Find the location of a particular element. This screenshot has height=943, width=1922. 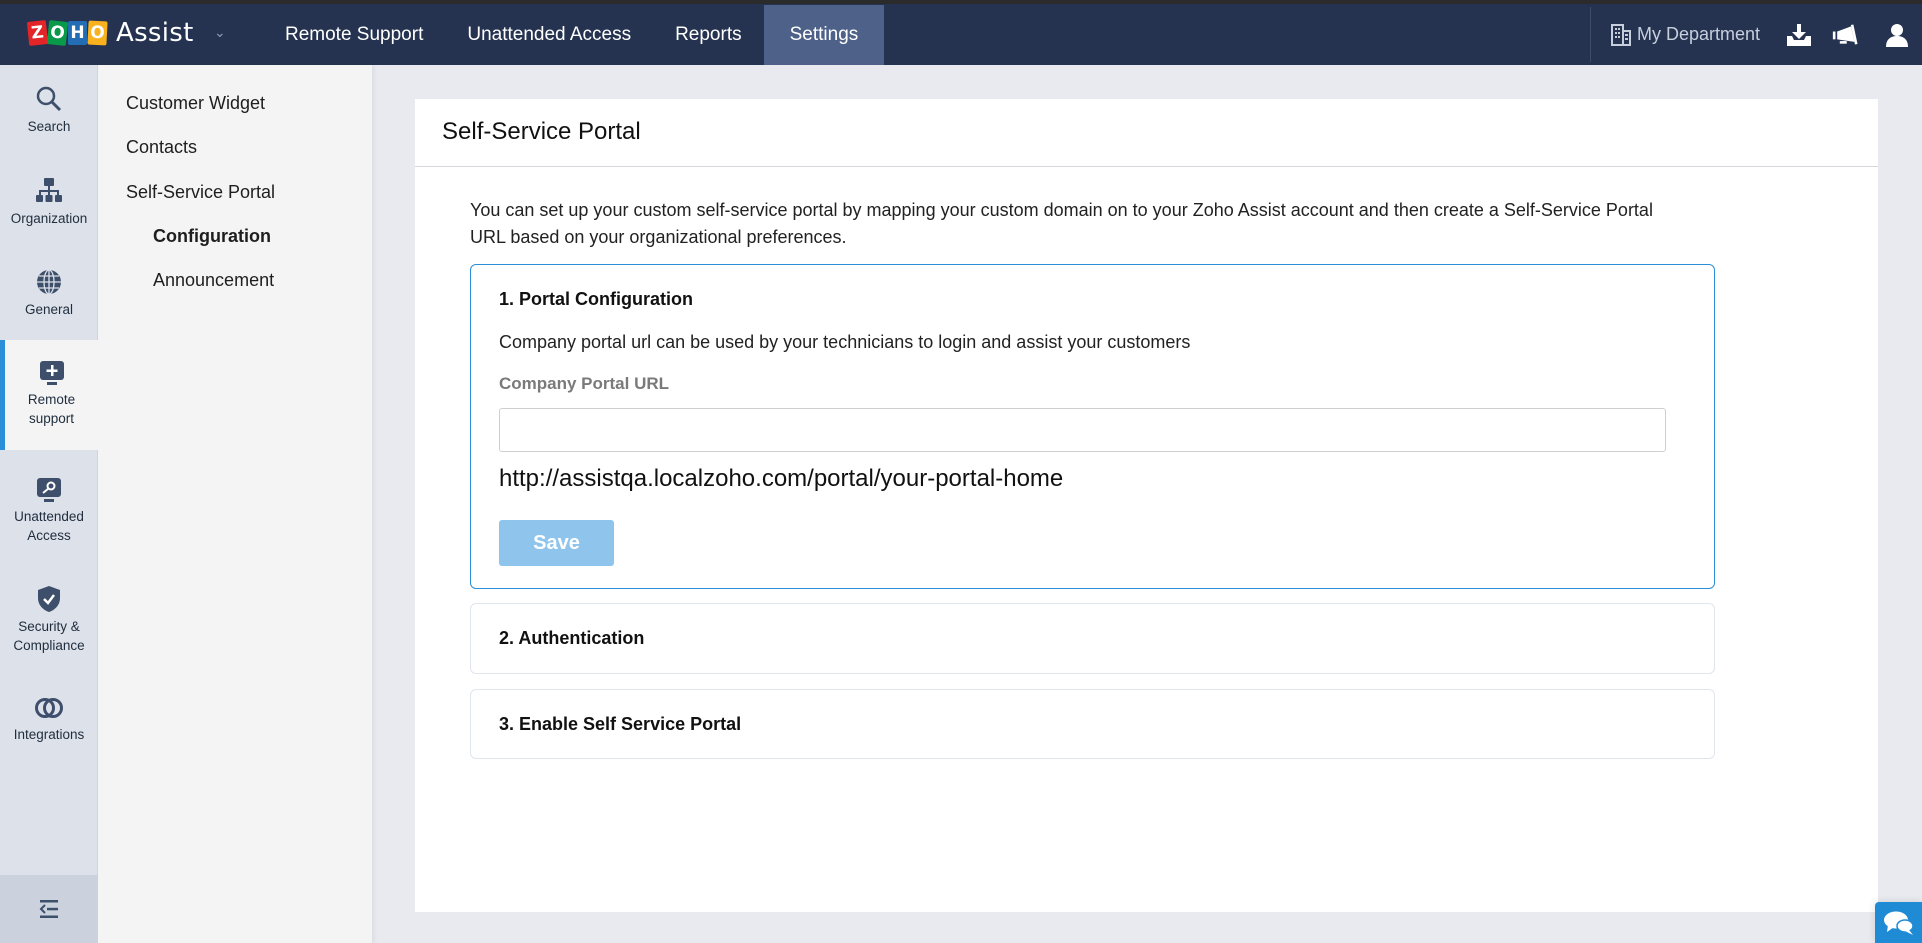

sidebar-item-label: Unattended Access is located at coordinates (49, 526).